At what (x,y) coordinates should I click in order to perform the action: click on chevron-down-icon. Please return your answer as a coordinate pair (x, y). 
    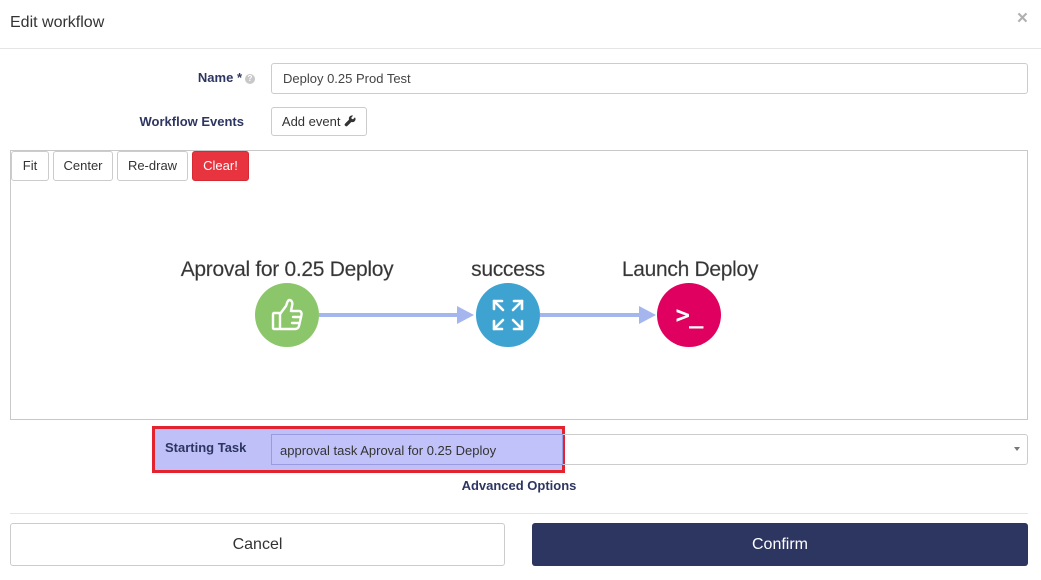
    Looking at the image, I should click on (1017, 449).